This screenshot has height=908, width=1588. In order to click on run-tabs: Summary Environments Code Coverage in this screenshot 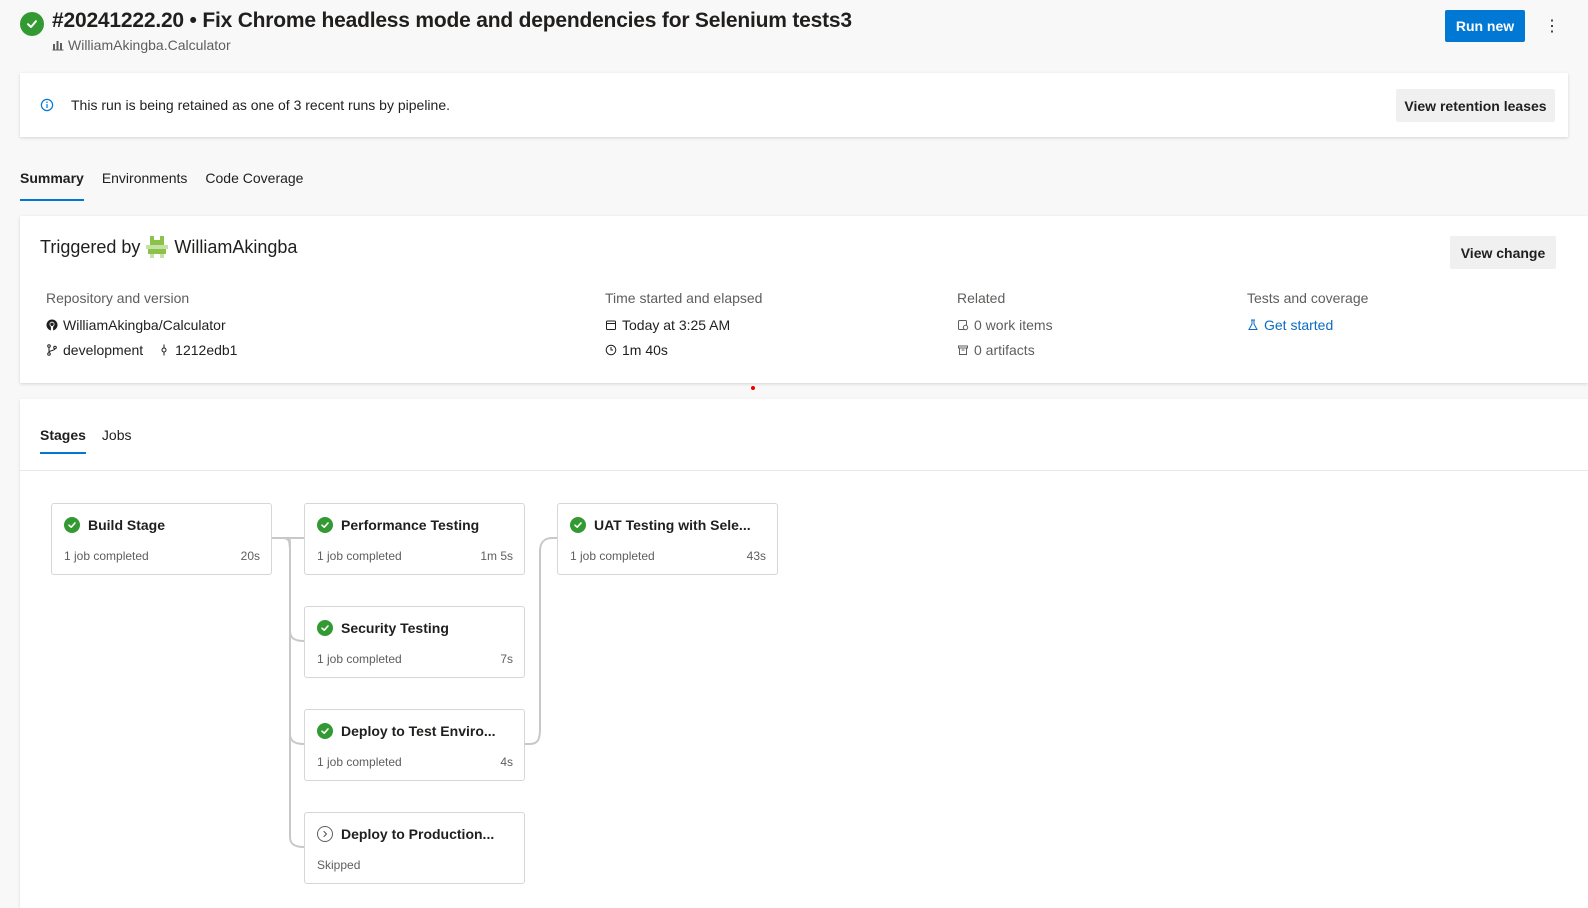, I will do `click(170, 184)`.